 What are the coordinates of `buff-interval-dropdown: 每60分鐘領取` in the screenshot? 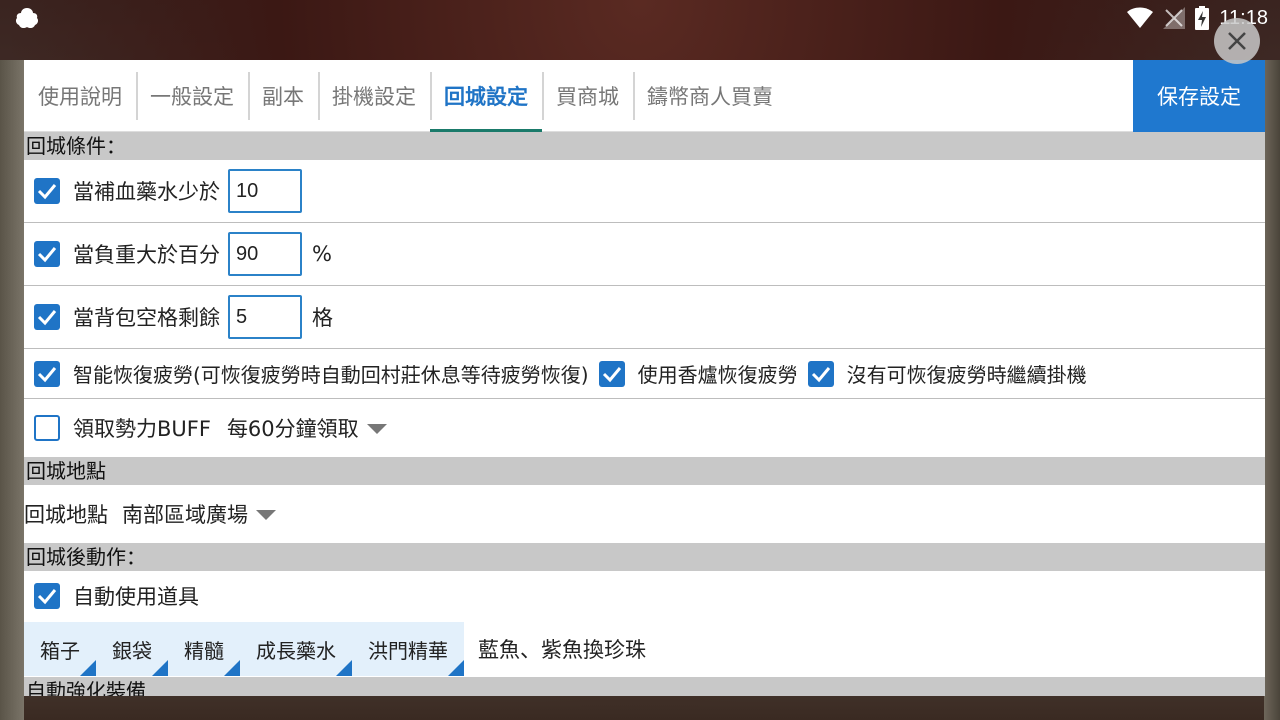 It's located at (307, 428).